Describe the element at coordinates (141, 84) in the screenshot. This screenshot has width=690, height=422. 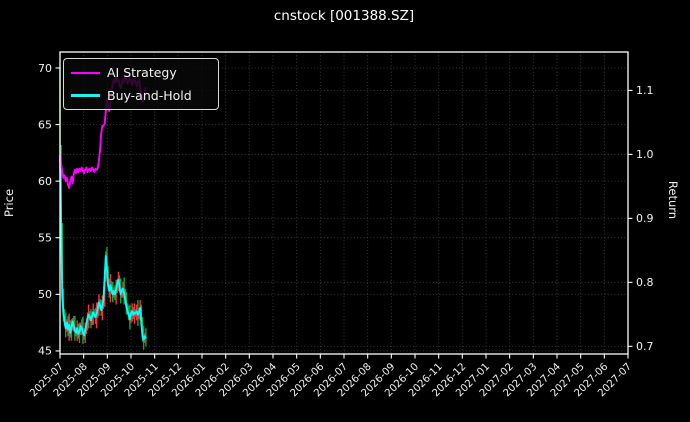
I see `legend: AI Strategy Buy-and-Hold` at that location.